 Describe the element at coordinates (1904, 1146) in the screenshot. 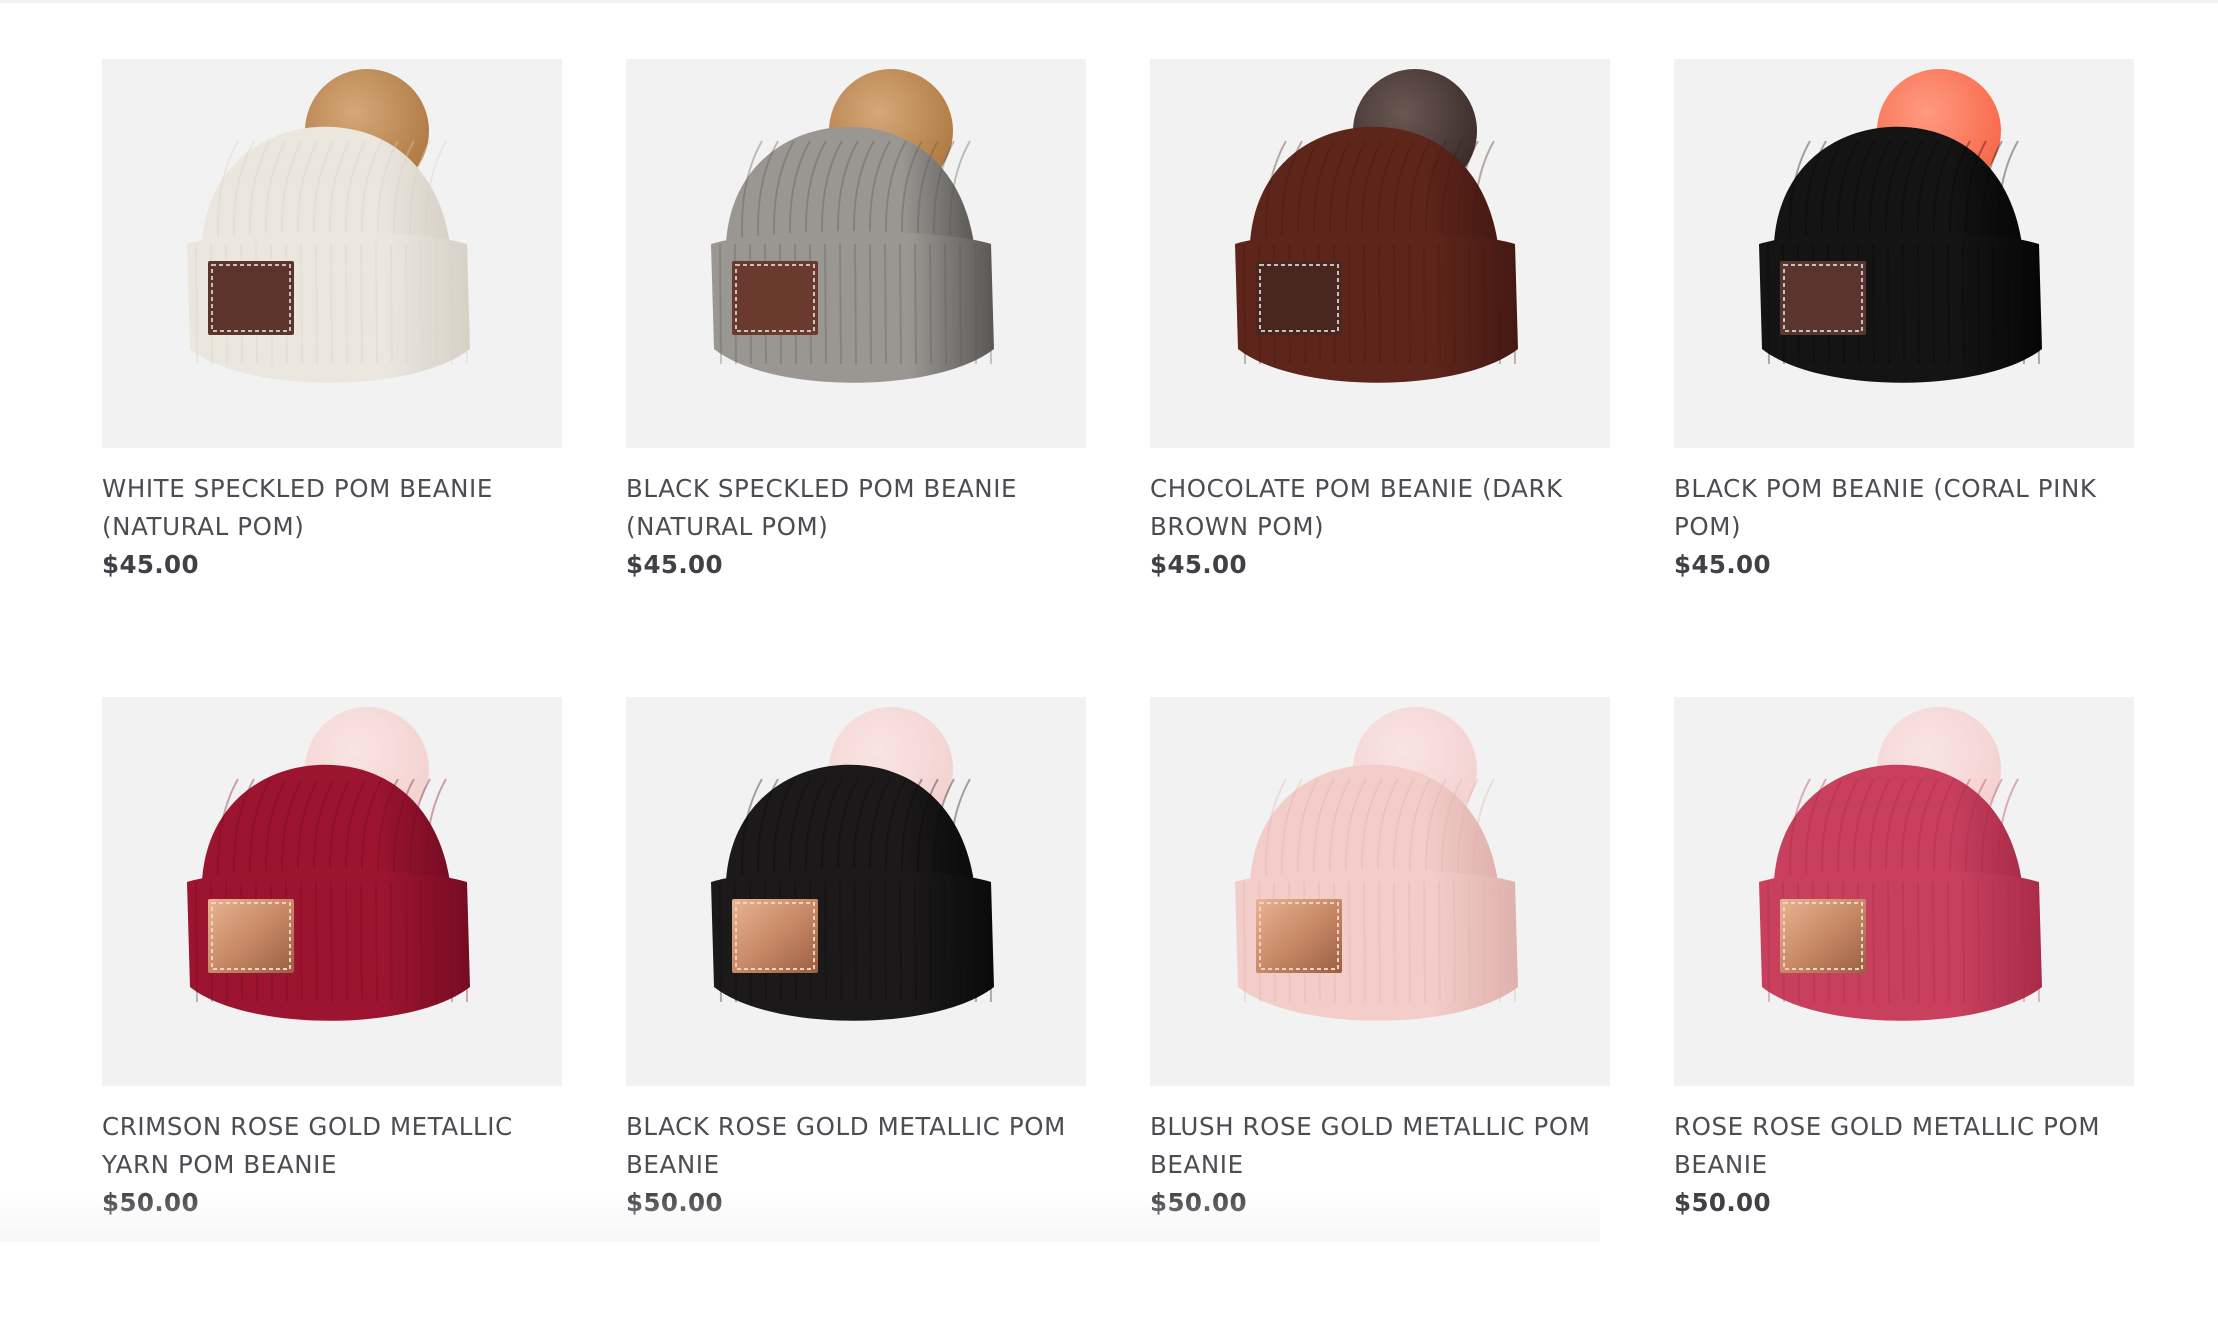

I see `product-title: ROSE ROSE GOLD METALLIC POM BEANIE` at that location.